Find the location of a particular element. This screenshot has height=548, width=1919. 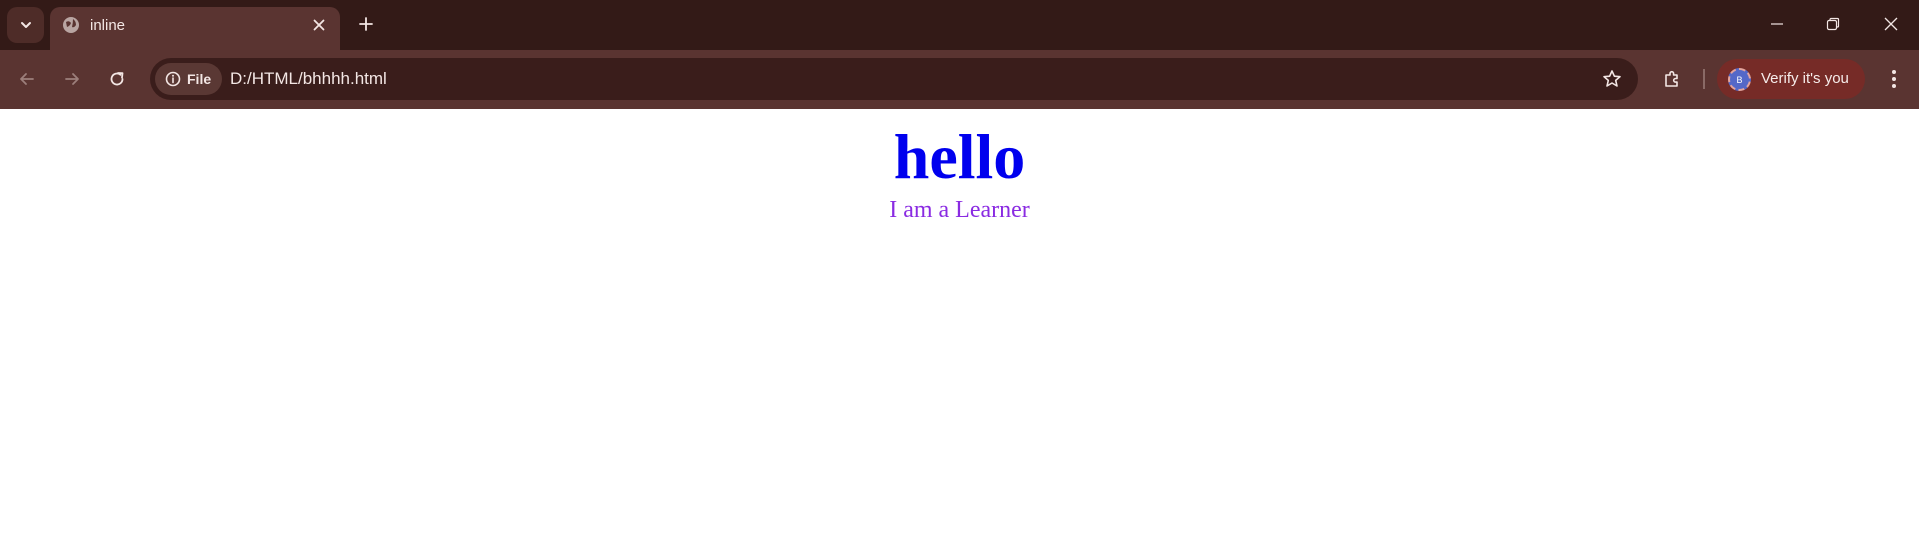

arrow-left-icon is located at coordinates (27, 79).